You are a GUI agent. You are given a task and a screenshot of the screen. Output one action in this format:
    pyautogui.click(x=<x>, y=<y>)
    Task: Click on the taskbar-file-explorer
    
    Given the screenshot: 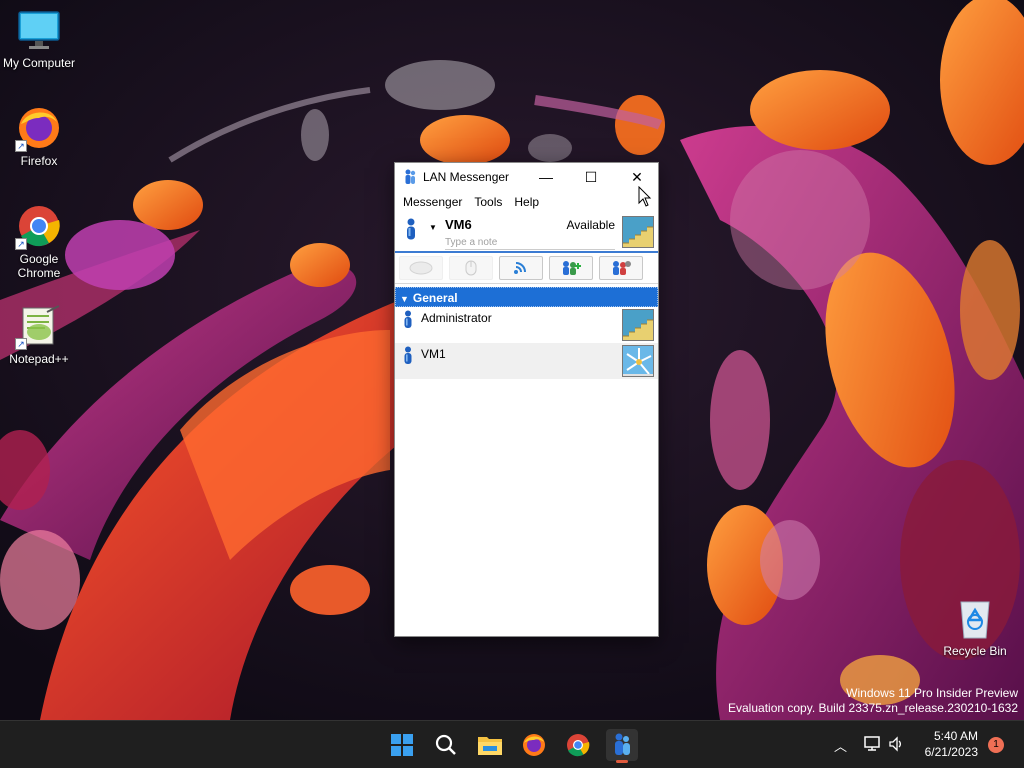 What is the action you would take?
    pyautogui.click(x=490, y=745)
    